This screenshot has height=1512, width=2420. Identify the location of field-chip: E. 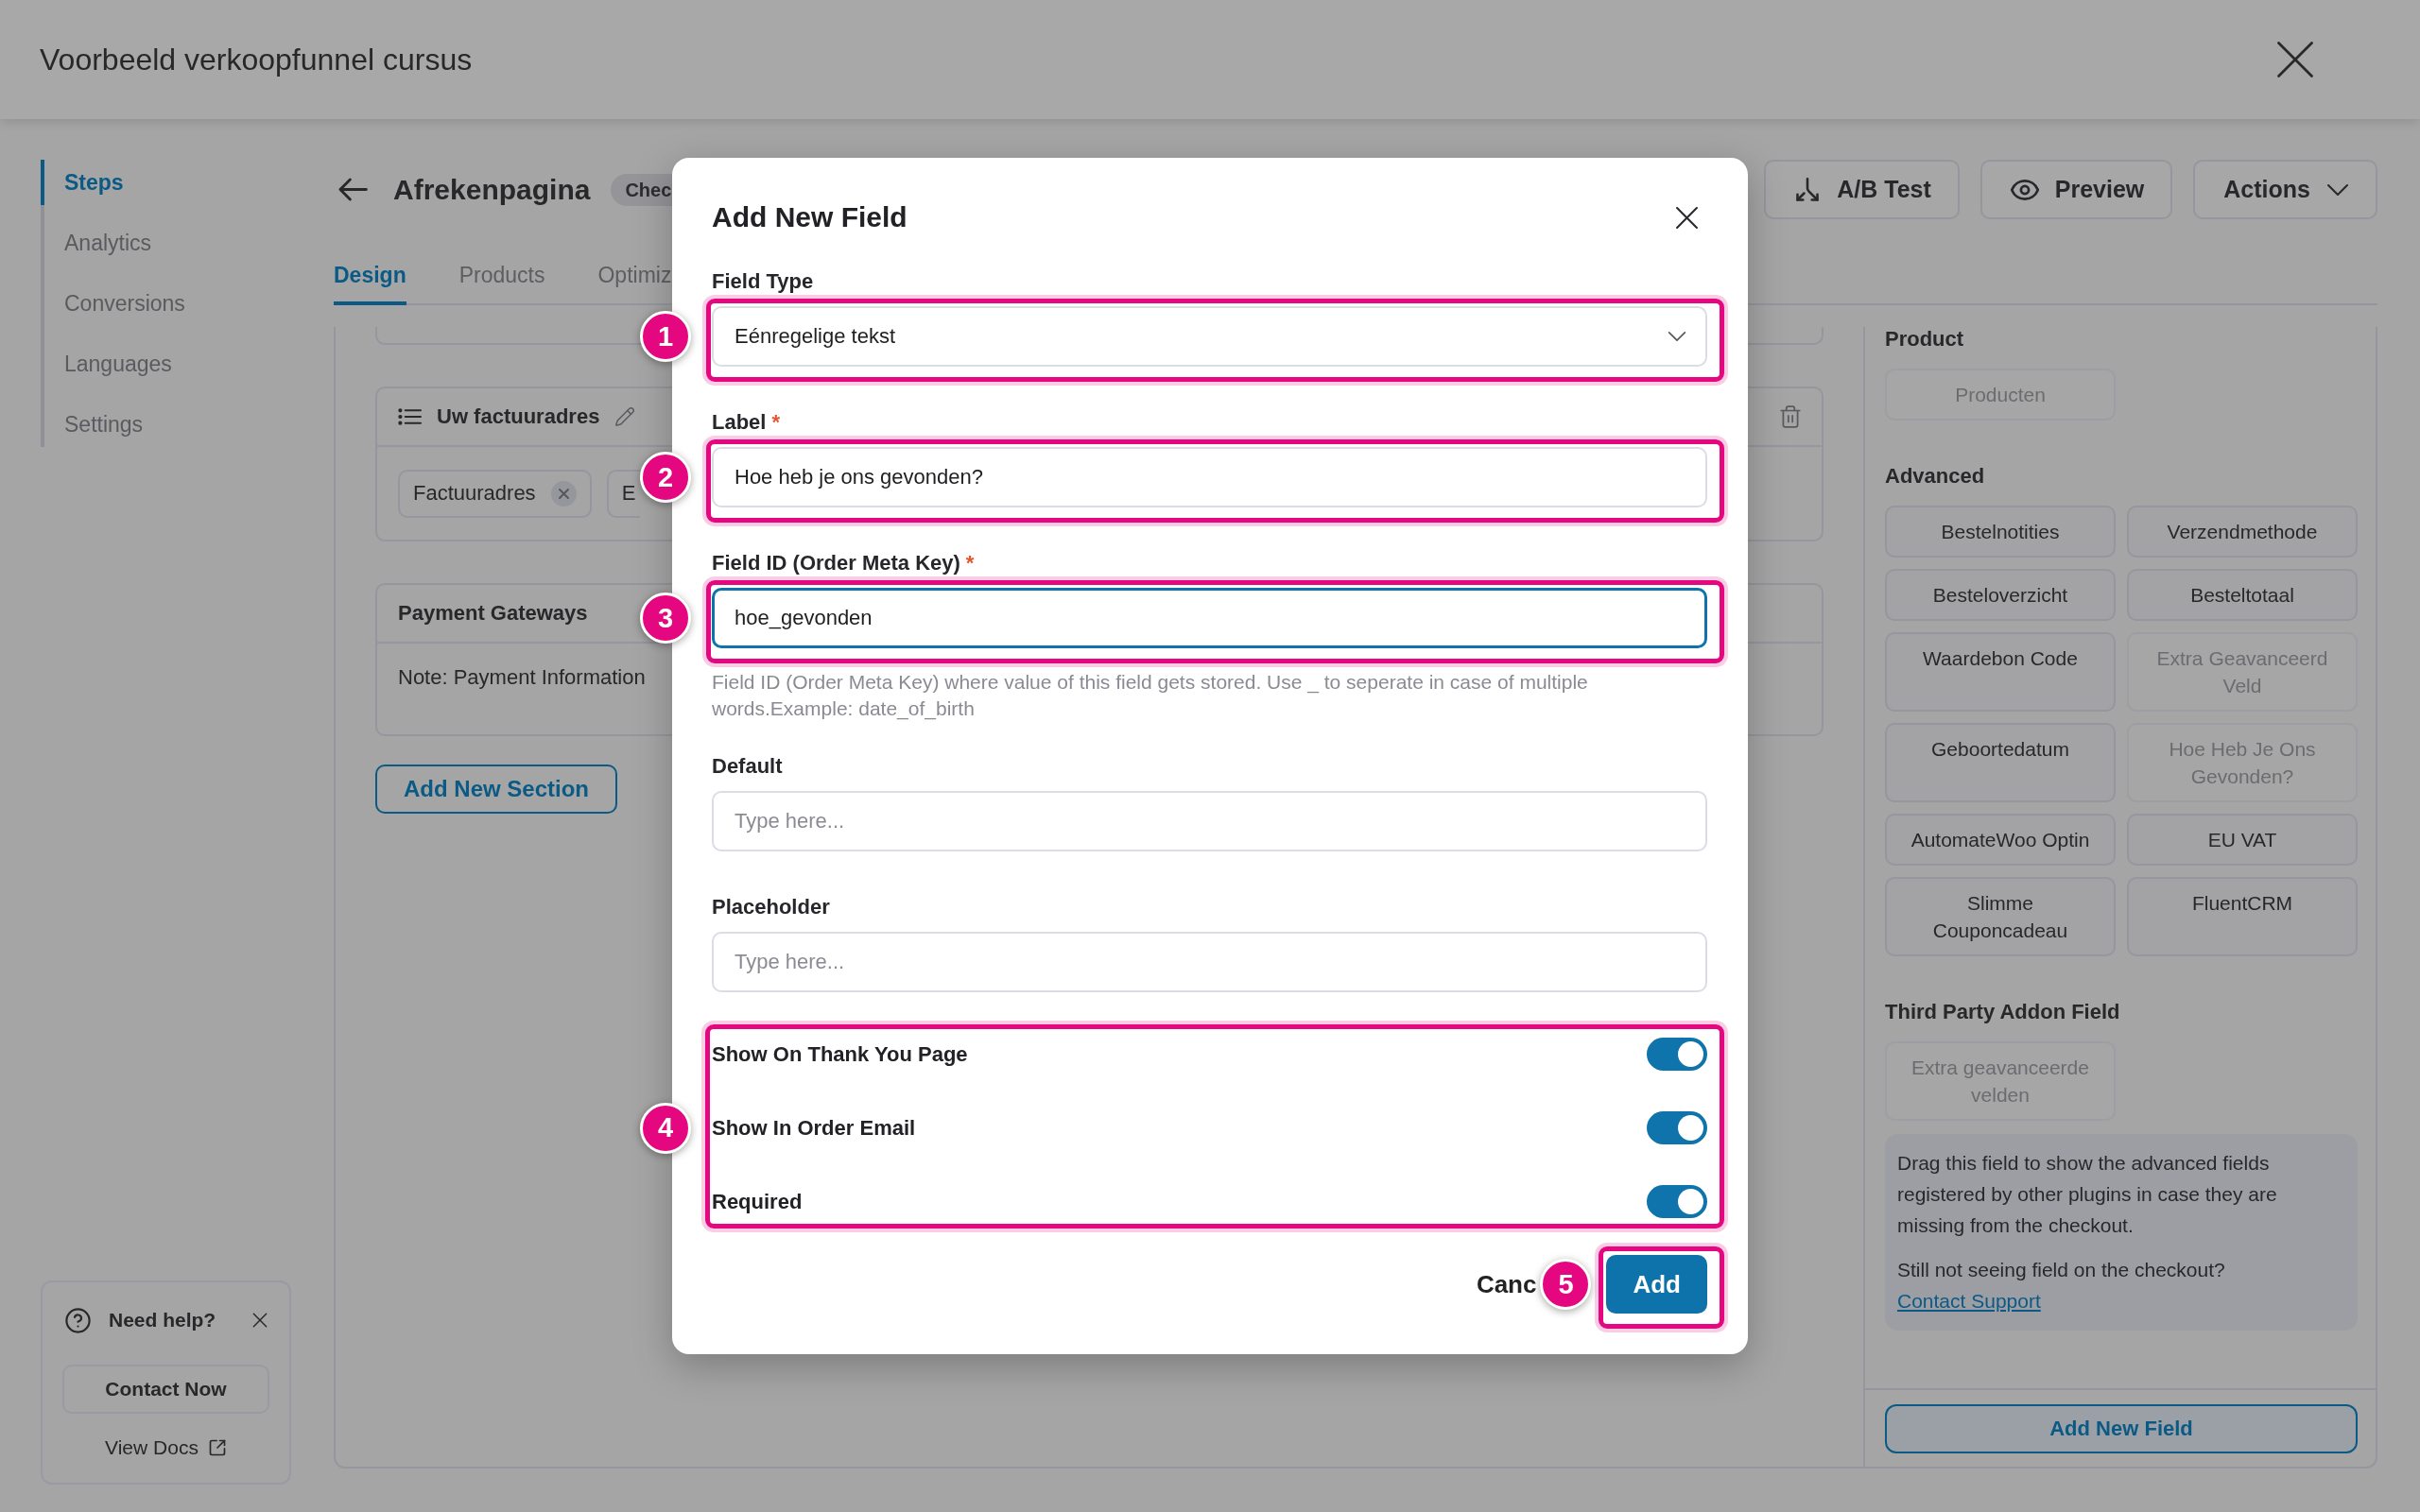
(623, 493).